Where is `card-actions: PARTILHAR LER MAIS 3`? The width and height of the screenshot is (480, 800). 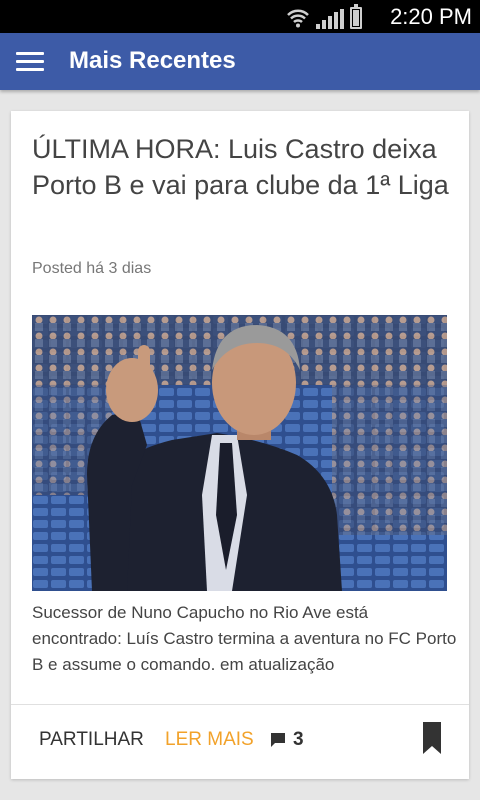
card-actions: PARTILHAR LER MAIS 3 is located at coordinates (240, 742).